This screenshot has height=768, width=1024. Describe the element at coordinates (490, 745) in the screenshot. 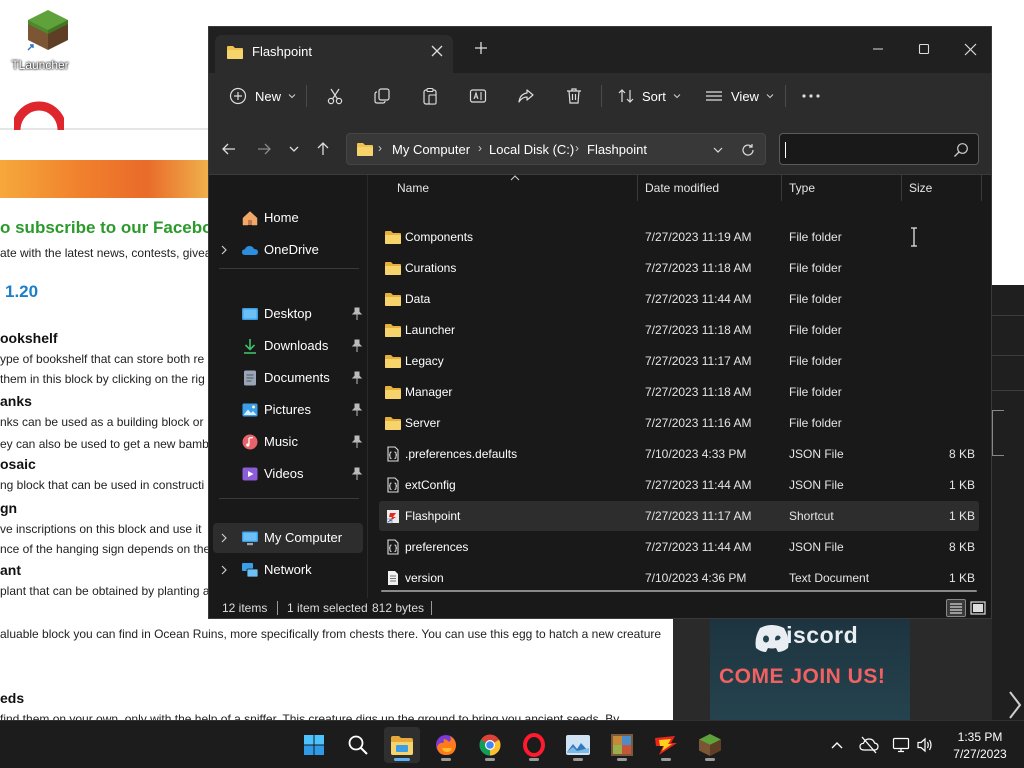

I see `taskbar-chrome` at that location.